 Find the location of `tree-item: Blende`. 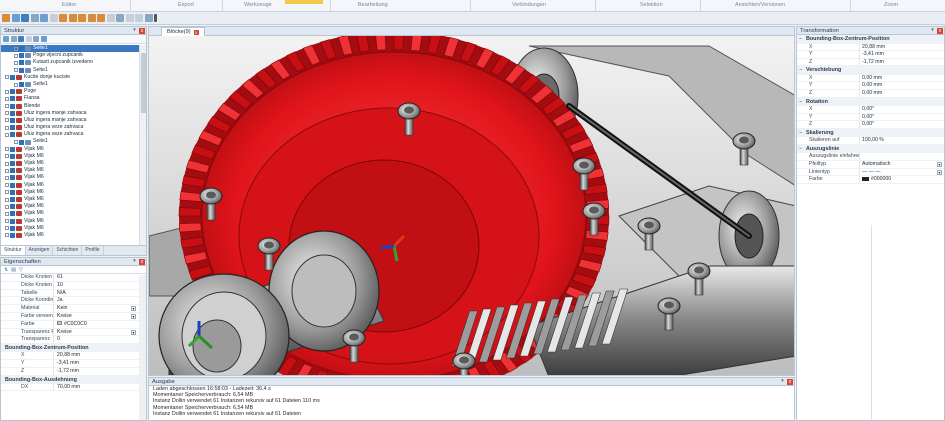

tree-item: Blende is located at coordinates (70, 106).